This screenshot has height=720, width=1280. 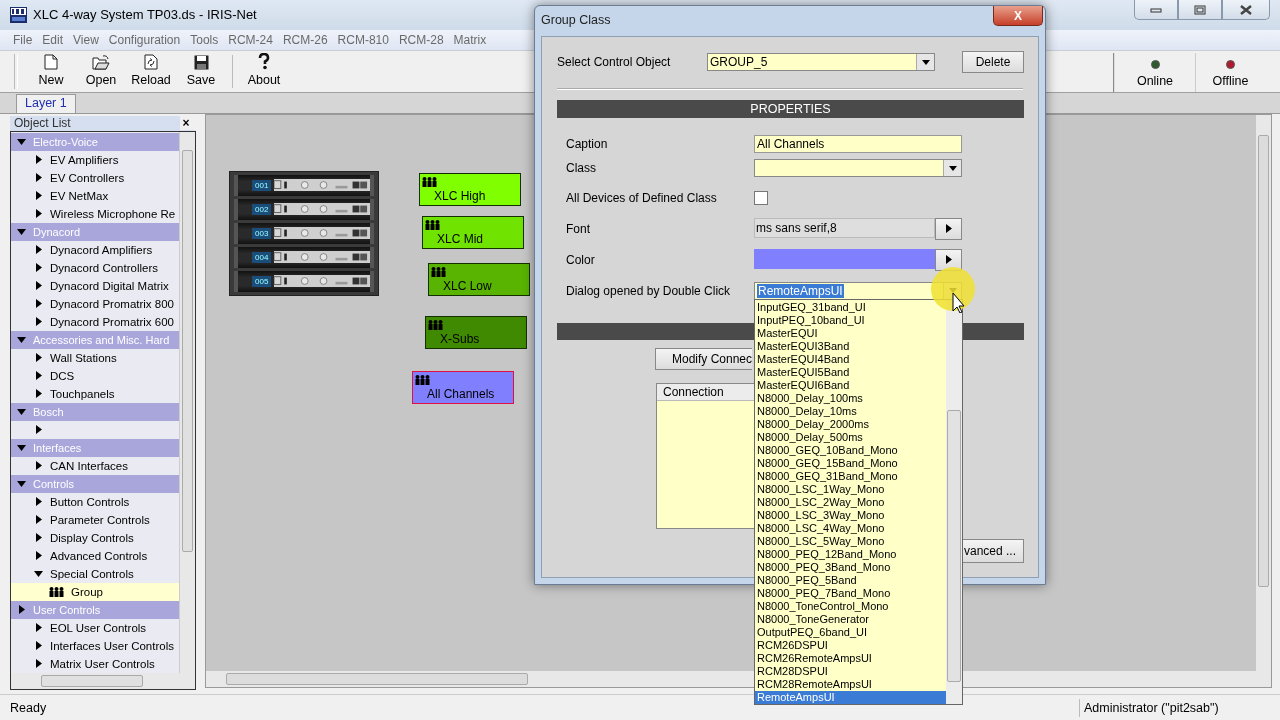 What do you see at coordinates (850, 398) in the screenshot?
I see `list-option: N8000_Delay_100ms` at bounding box center [850, 398].